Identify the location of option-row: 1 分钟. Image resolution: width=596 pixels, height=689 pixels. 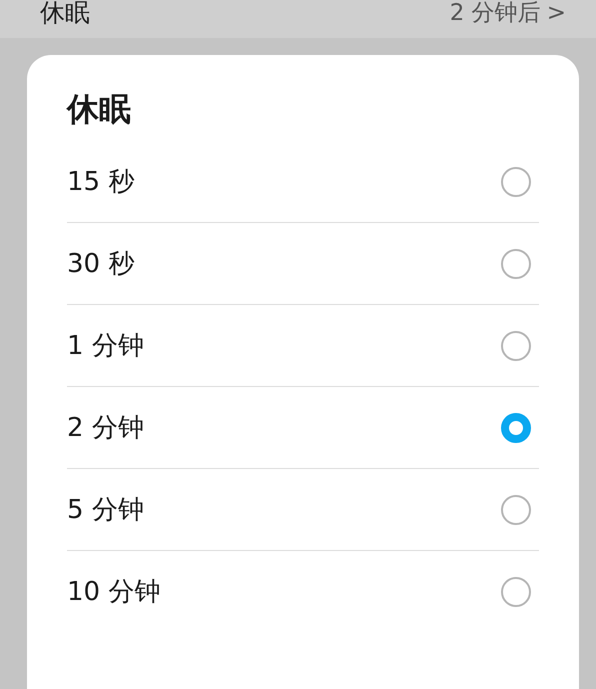
(303, 346).